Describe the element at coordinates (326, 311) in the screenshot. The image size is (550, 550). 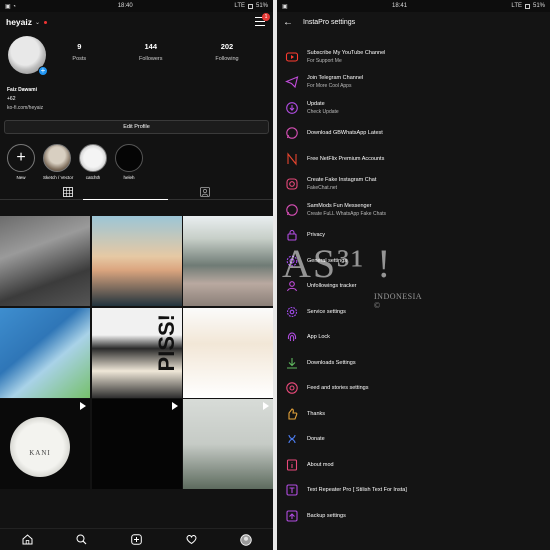
I see `settings-item-title: Service settings` at that location.